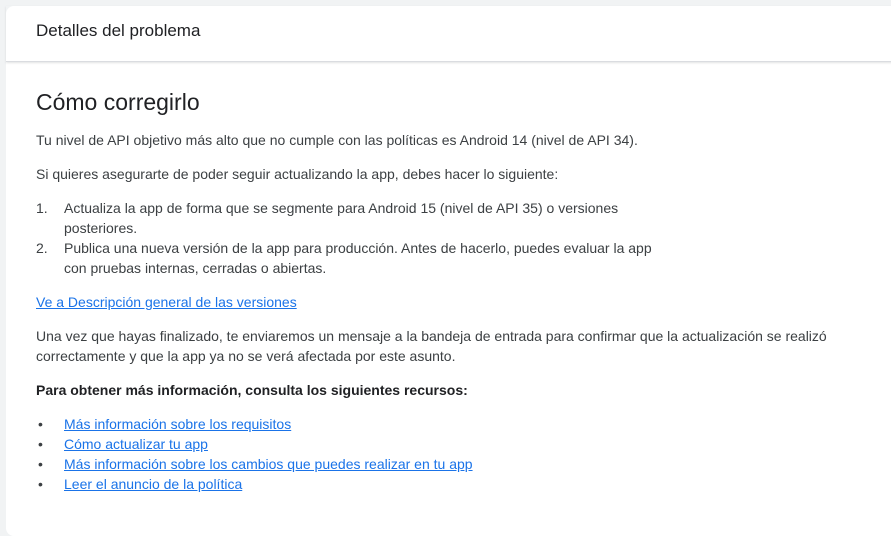  I want to click on update-app-link: Cómo actualizar tu app, so click(136, 444).